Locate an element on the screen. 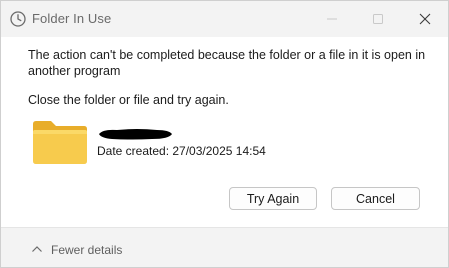  maximize-icon is located at coordinates (378, 19).